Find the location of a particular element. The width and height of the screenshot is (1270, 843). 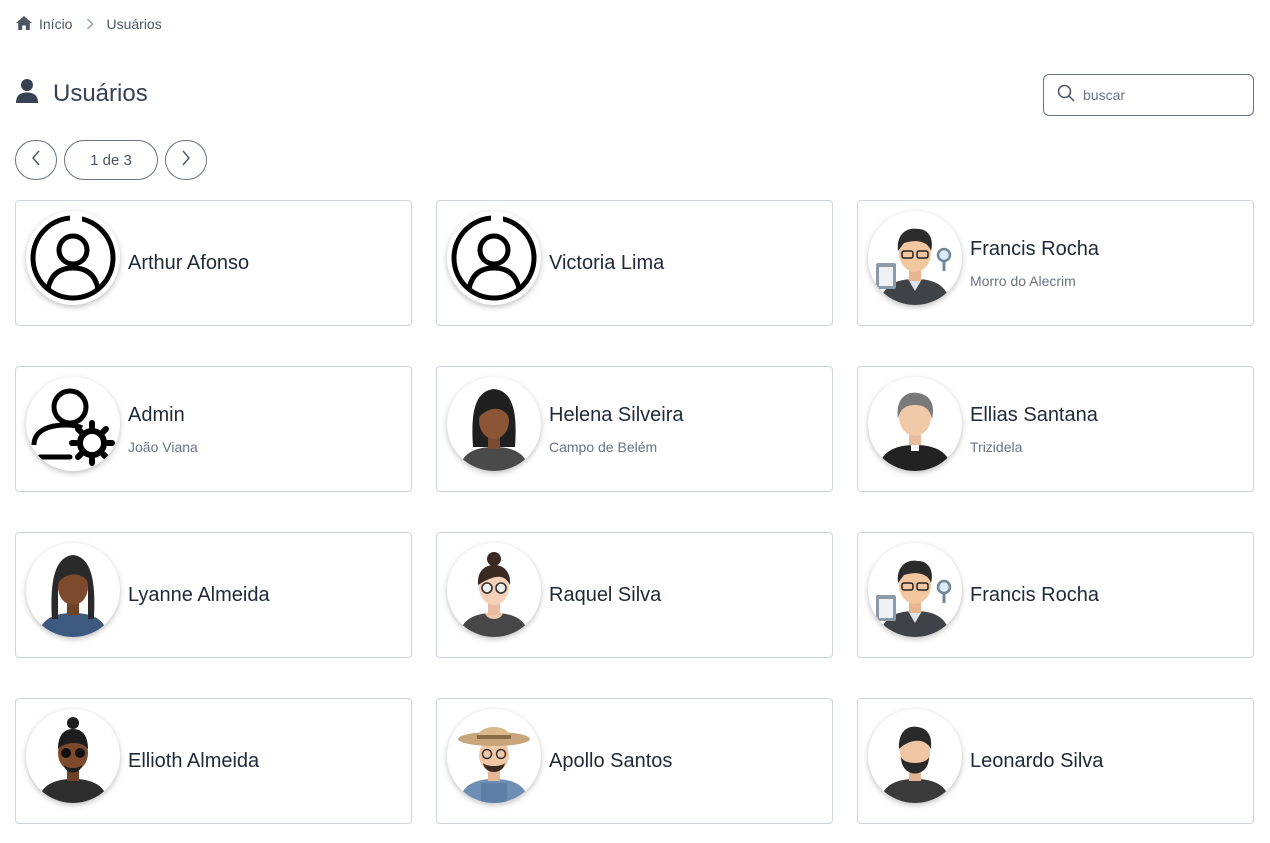

user-card: Admin João Viana is located at coordinates (213, 429).